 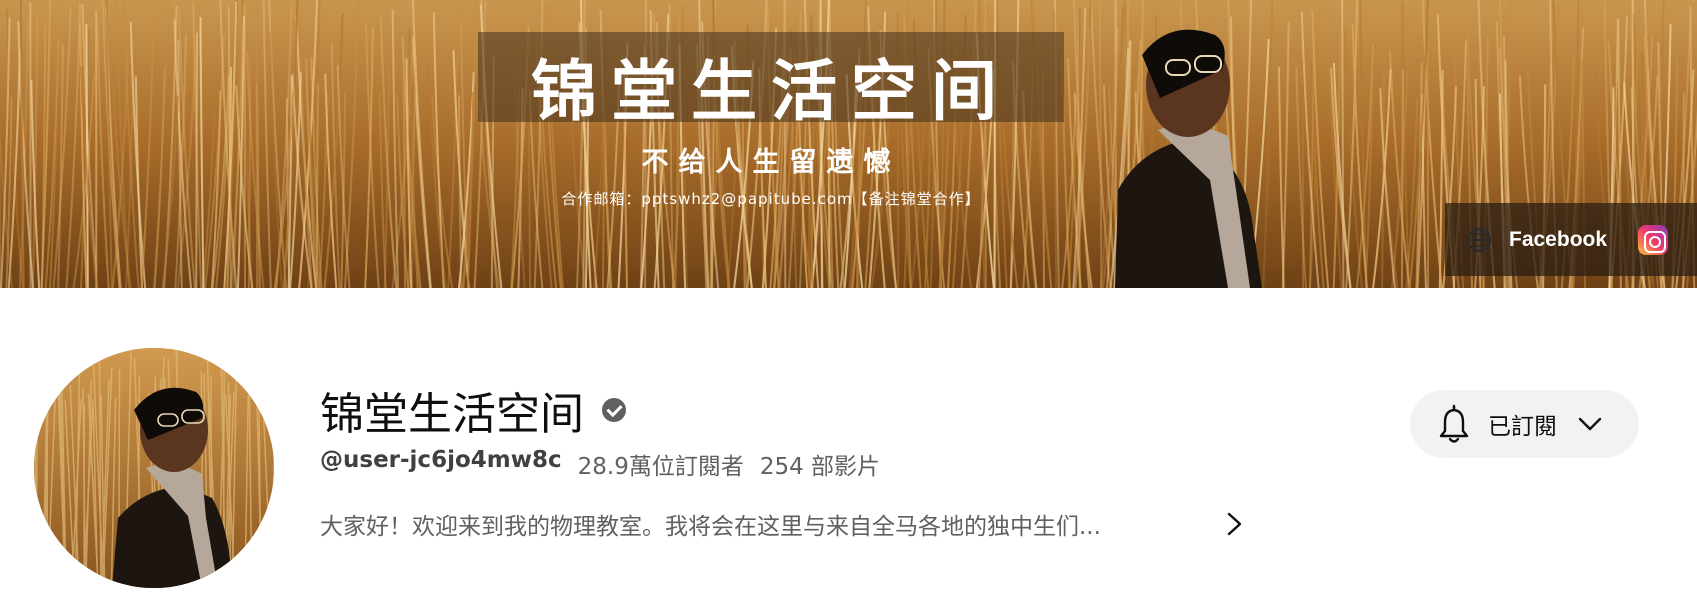 I want to click on banner-title: 锦堂生活空间, so click(x=771, y=91).